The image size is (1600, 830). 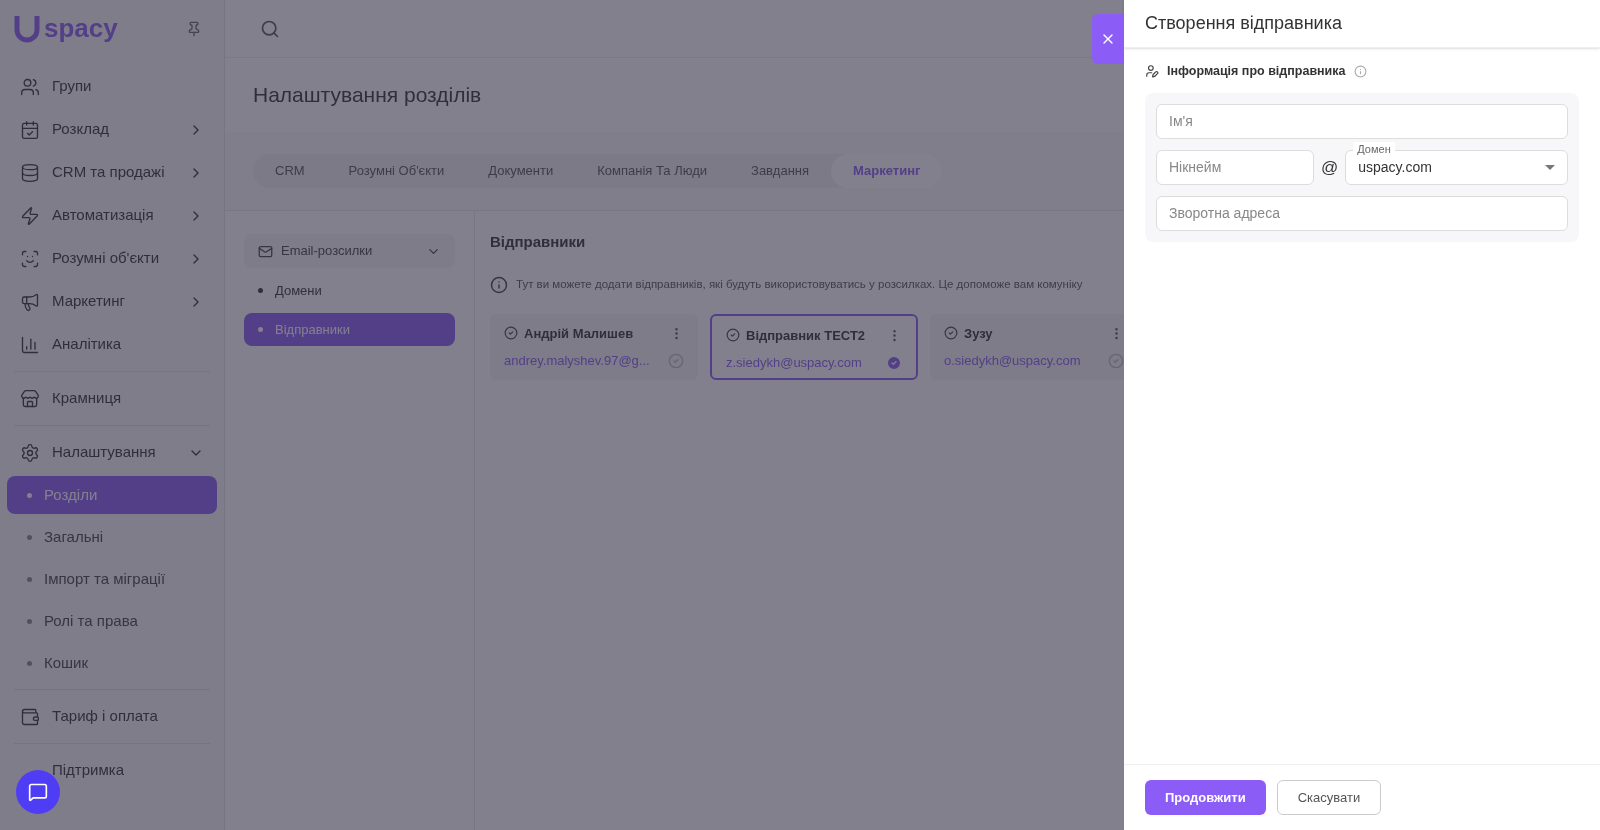 What do you see at coordinates (30, 452) in the screenshot?
I see `settings-icon` at bounding box center [30, 452].